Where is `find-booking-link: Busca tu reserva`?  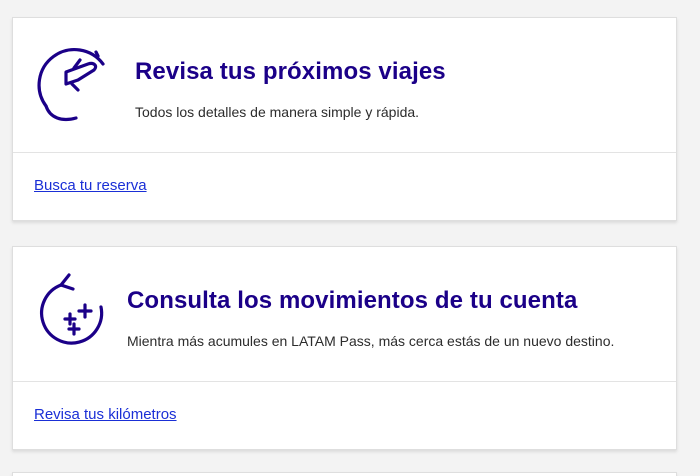 find-booking-link: Busca tu reserva is located at coordinates (90, 185).